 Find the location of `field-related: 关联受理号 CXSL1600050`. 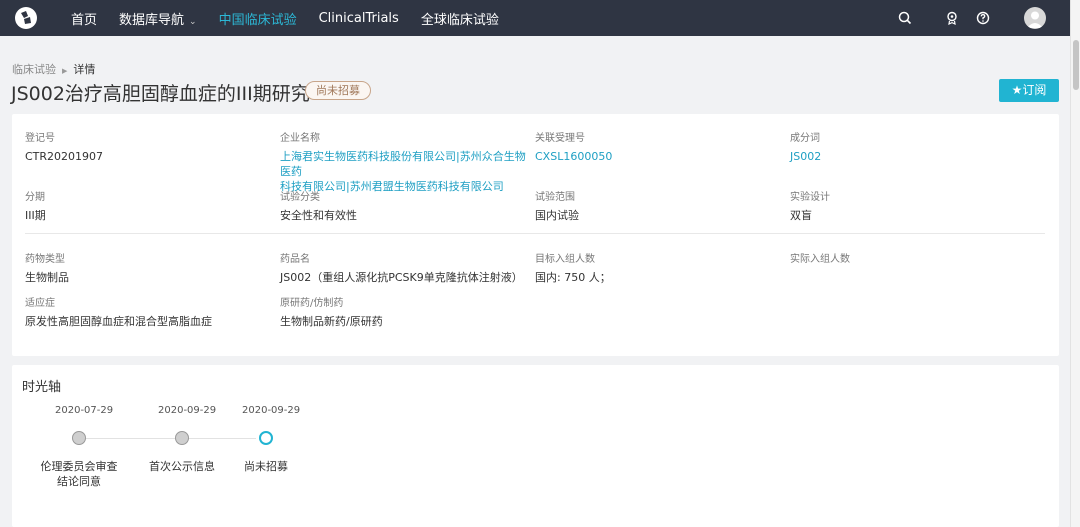

field-related: 关联受理号 CXSL1600050 is located at coordinates (573, 148).